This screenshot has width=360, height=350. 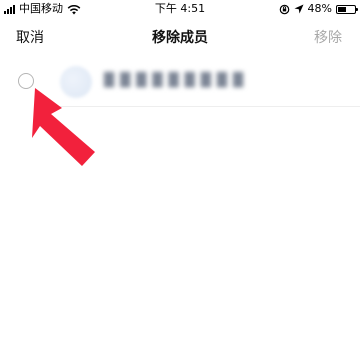 I want to click on battery-percent: 48%, so click(x=319, y=8).